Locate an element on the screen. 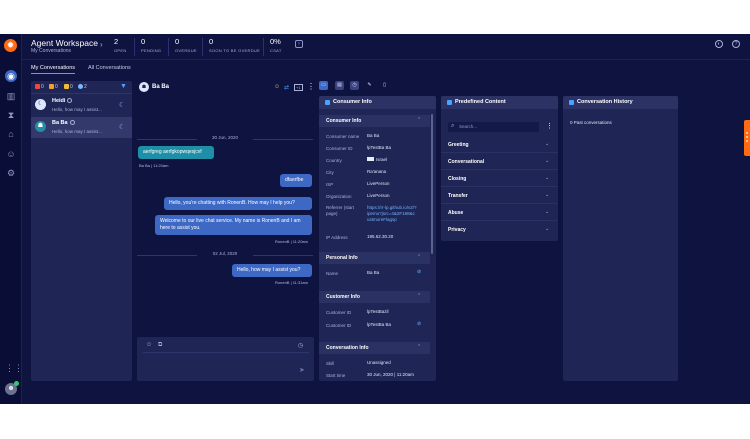 The image size is (750, 439). category-privacy: Privacy ⌄ is located at coordinates (499, 230).